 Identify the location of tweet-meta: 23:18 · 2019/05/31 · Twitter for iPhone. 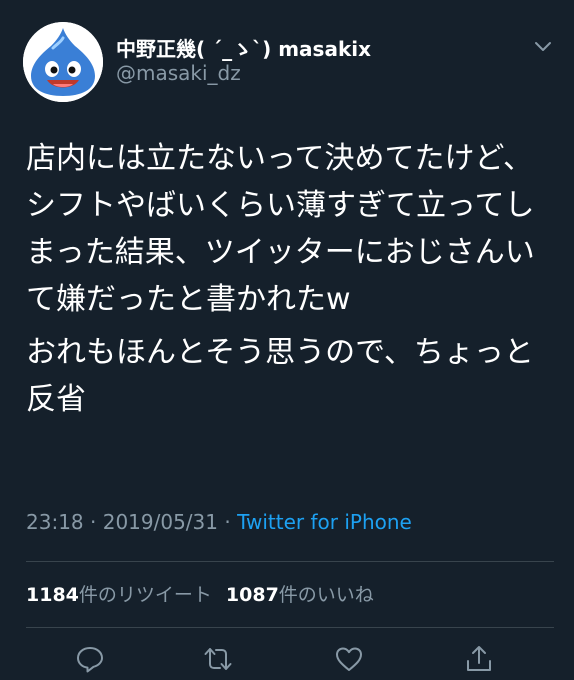
(219, 522).